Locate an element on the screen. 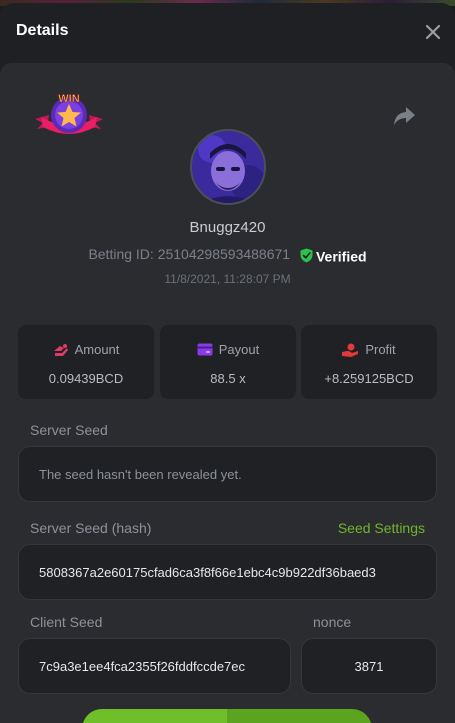  client-seed-field: 7c9a3e1ee4fca2355f26fddfccde7ec is located at coordinates (154, 666).